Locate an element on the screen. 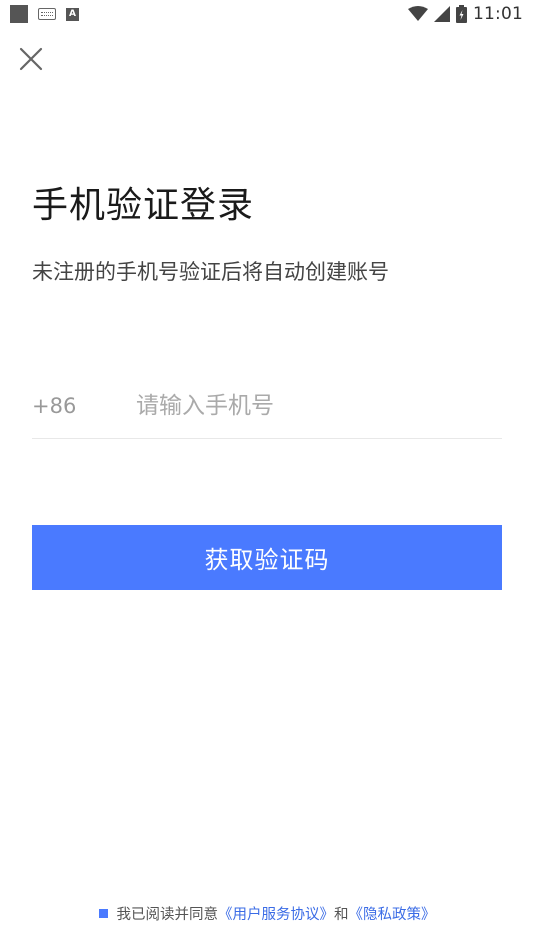  cellular-signal-icon is located at coordinates (442, 14).